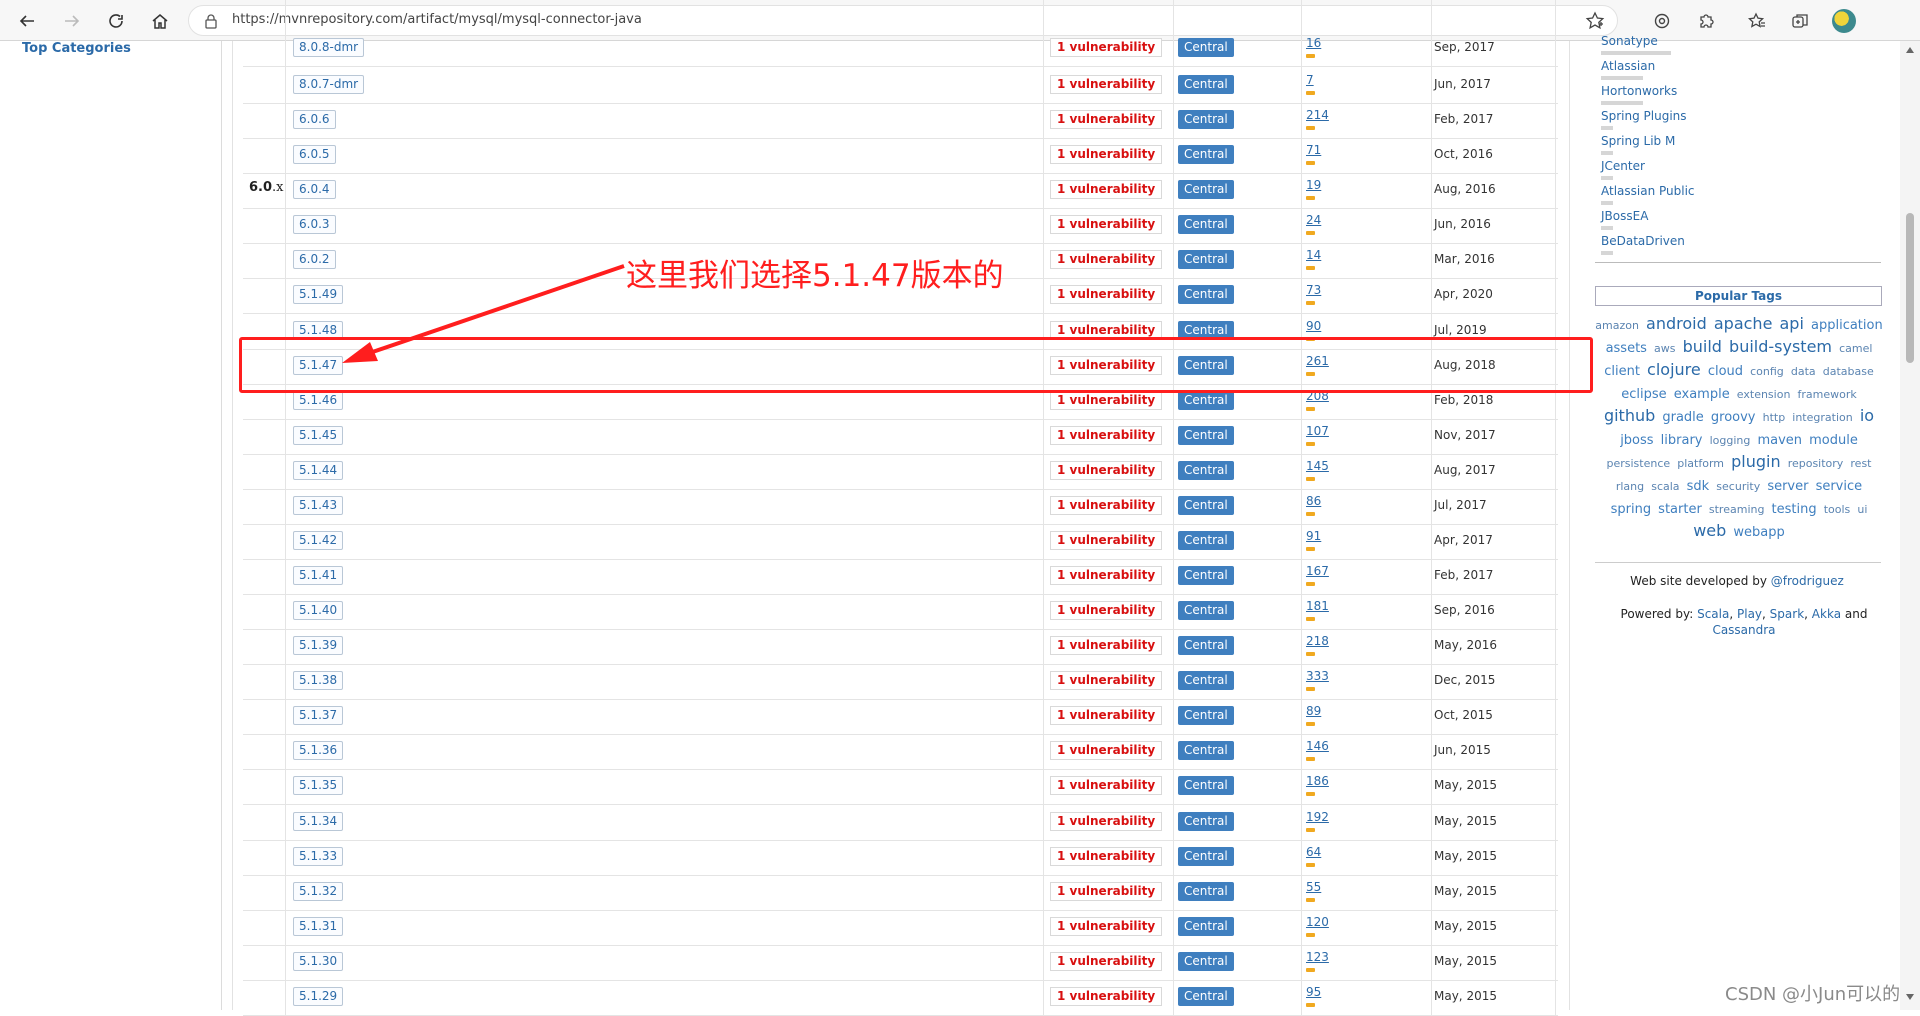 The height and width of the screenshot is (1016, 1920). Describe the element at coordinates (1643, 394) in the screenshot. I see `tag-link: eclipse` at that location.